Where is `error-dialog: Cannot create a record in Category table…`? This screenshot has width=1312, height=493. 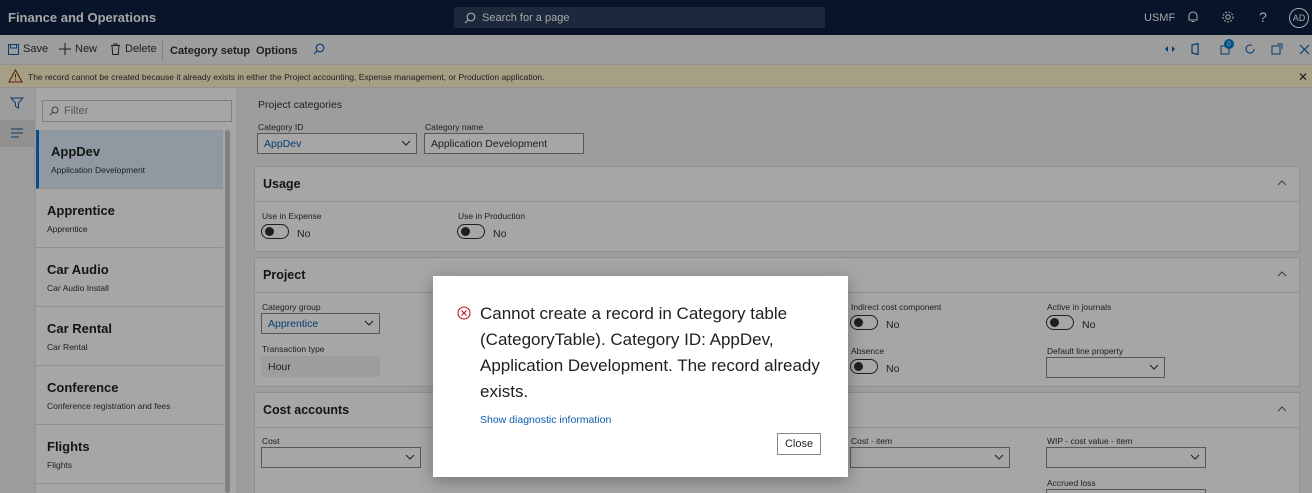 error-dialog: Cannot create a record in Category table… is located at coordinates (640, 376).